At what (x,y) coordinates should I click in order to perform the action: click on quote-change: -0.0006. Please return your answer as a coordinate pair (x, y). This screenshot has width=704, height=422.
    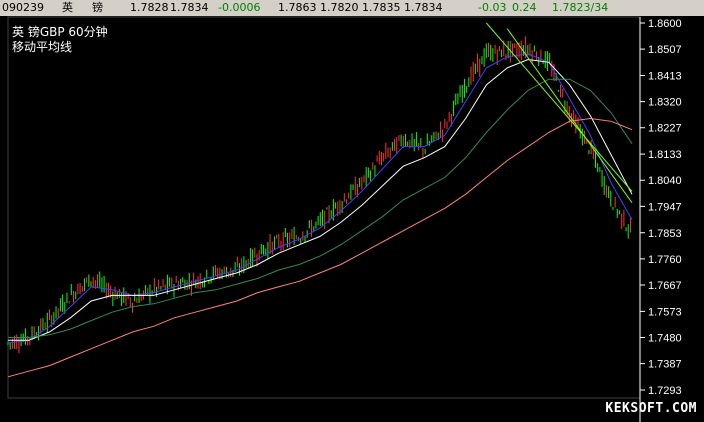
    Looking at the image, I should click on (239, 7).